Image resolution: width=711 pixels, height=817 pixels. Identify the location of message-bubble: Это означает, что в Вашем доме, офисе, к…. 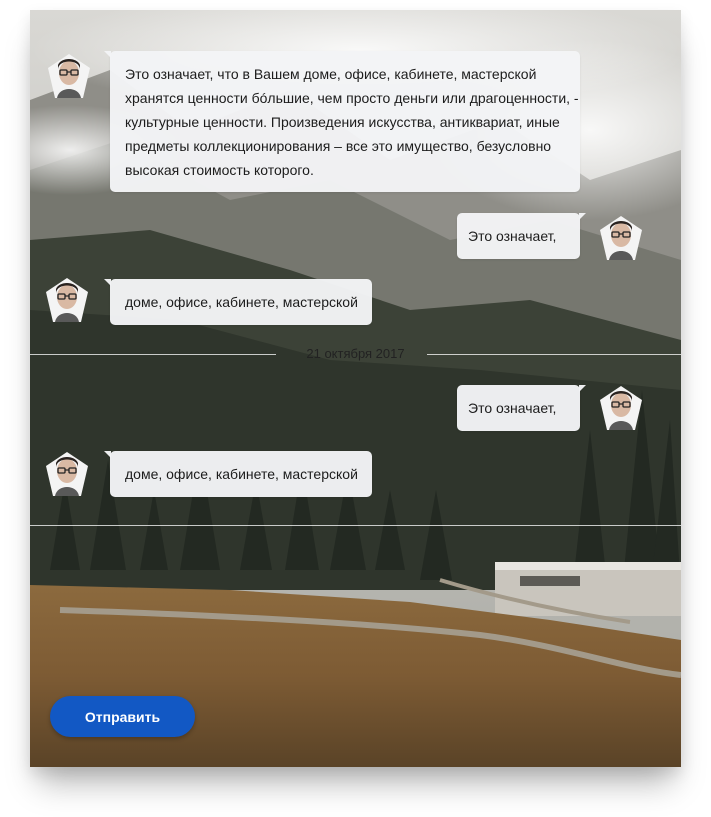
(342, 121).